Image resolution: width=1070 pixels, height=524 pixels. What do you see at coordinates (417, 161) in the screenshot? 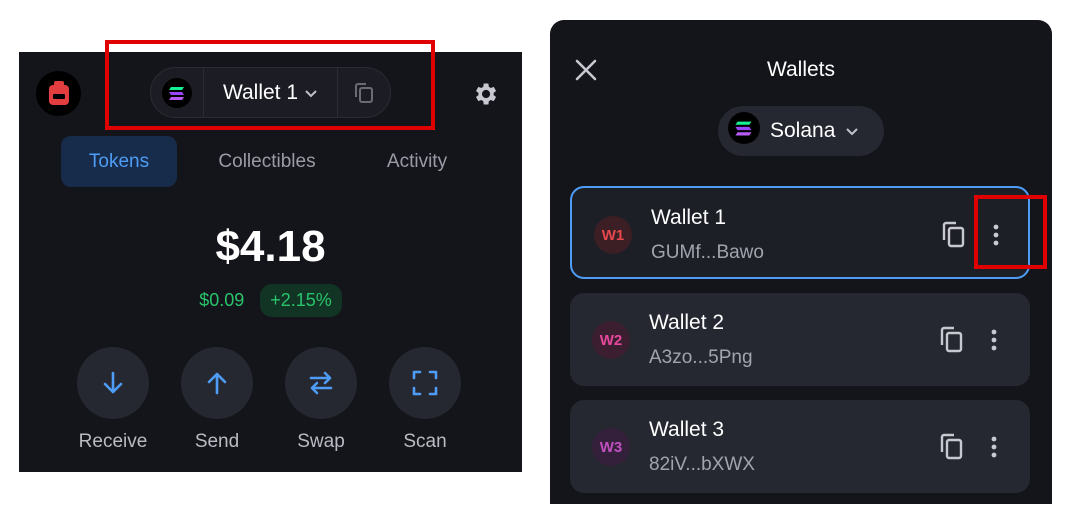
I see `tab-activity: Activity` at bounding box center [417, 161].